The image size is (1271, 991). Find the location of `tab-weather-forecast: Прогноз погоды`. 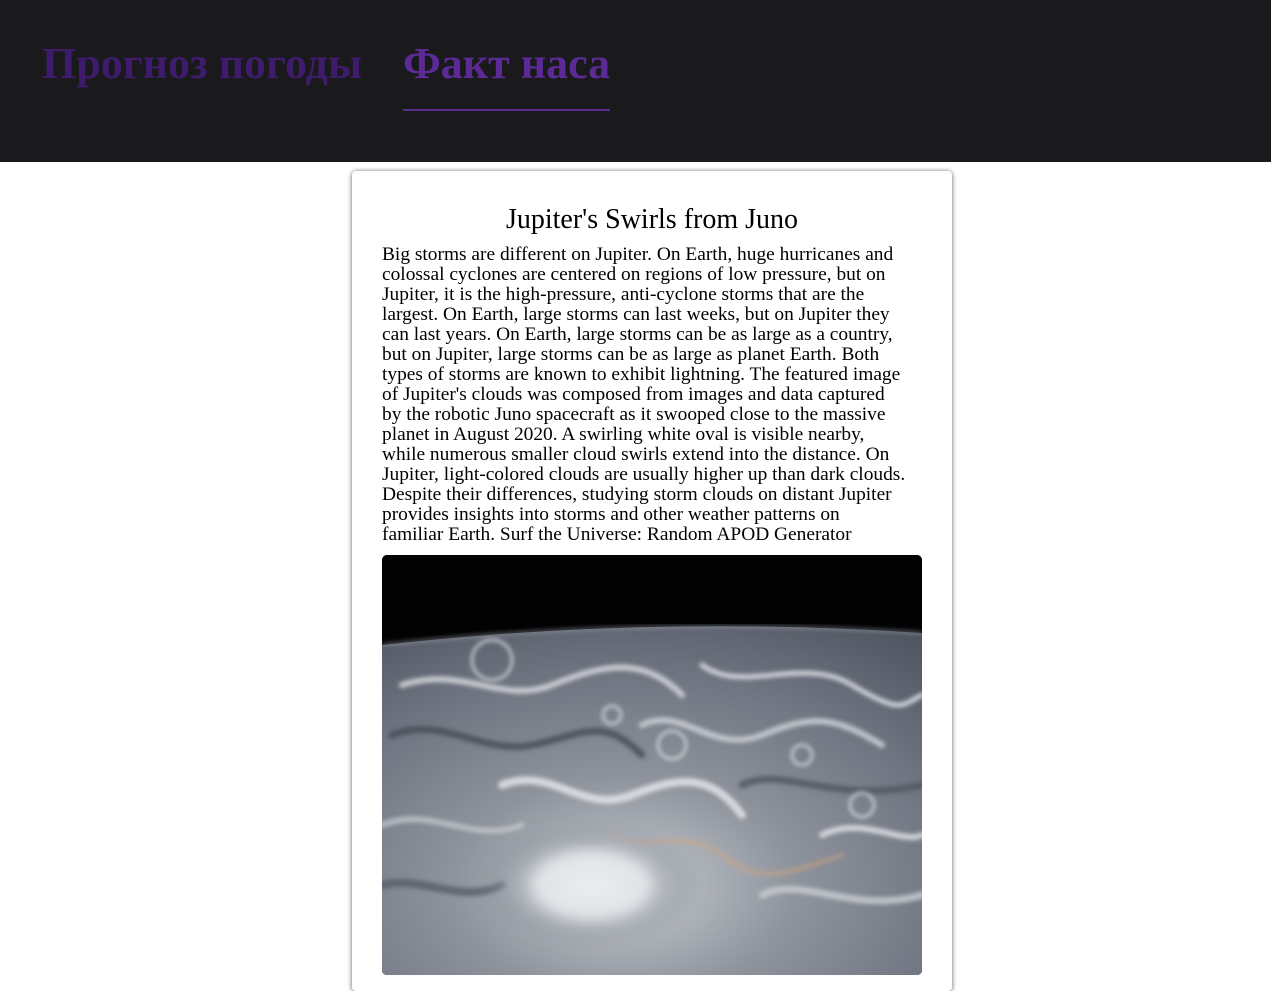

tab-weather-forecast: Прогноз погоды is located at coordinates (202, 64).